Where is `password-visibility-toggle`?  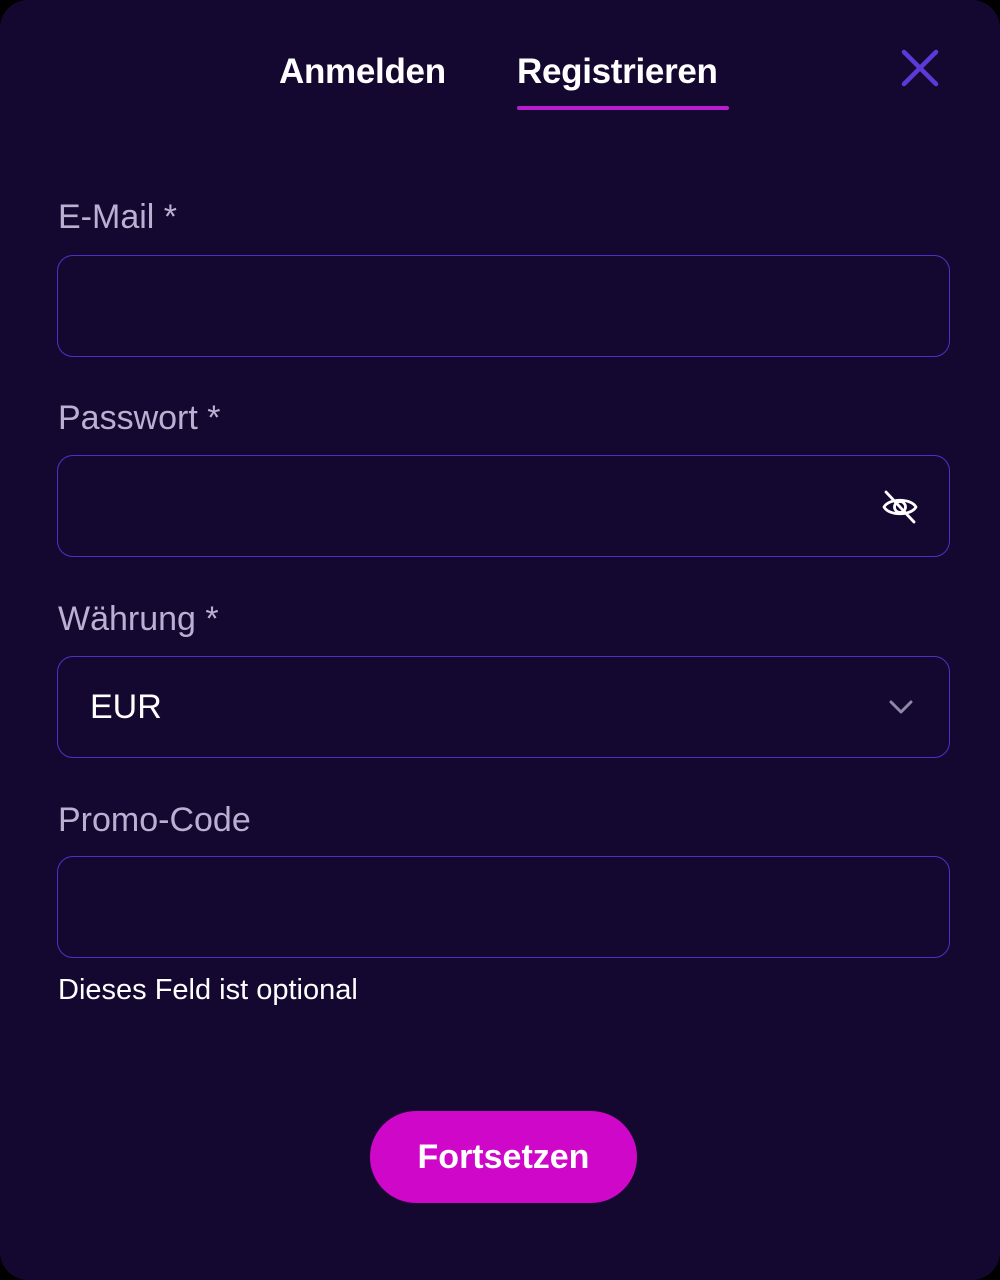 password-visibility-toggle is located at coordinates (900, 507).